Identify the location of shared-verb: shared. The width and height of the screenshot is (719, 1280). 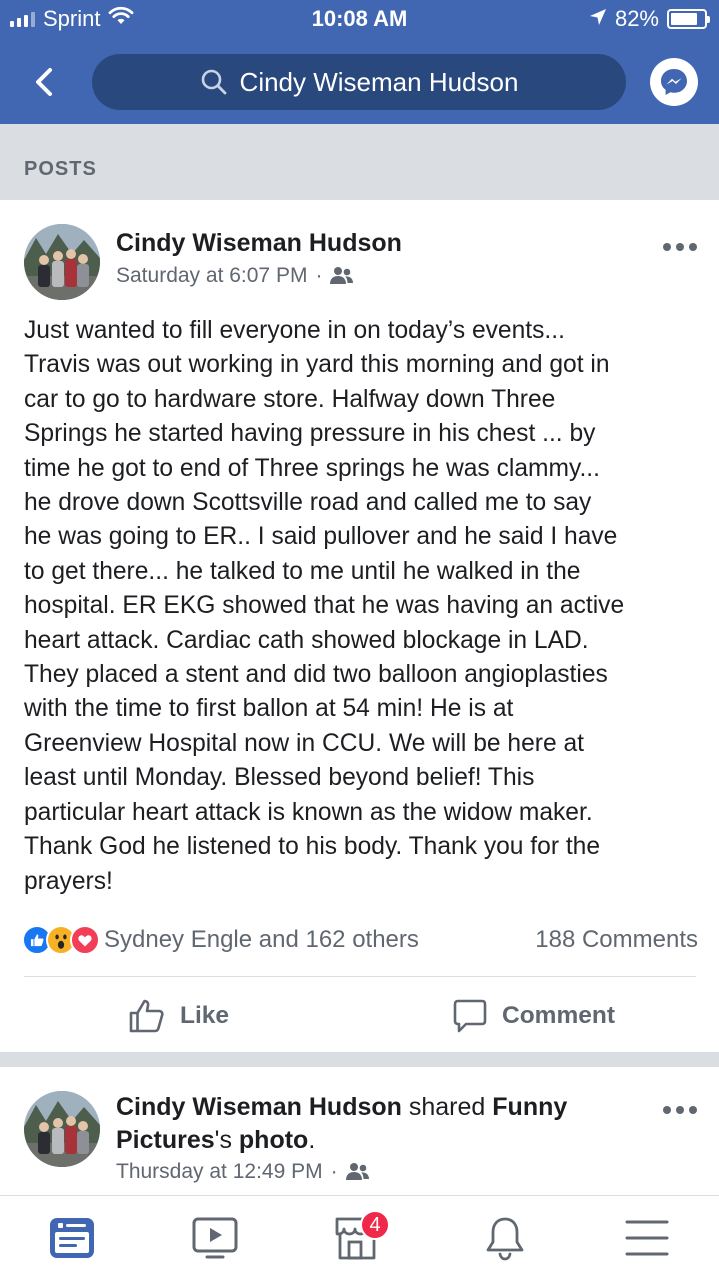
(447, 1107).